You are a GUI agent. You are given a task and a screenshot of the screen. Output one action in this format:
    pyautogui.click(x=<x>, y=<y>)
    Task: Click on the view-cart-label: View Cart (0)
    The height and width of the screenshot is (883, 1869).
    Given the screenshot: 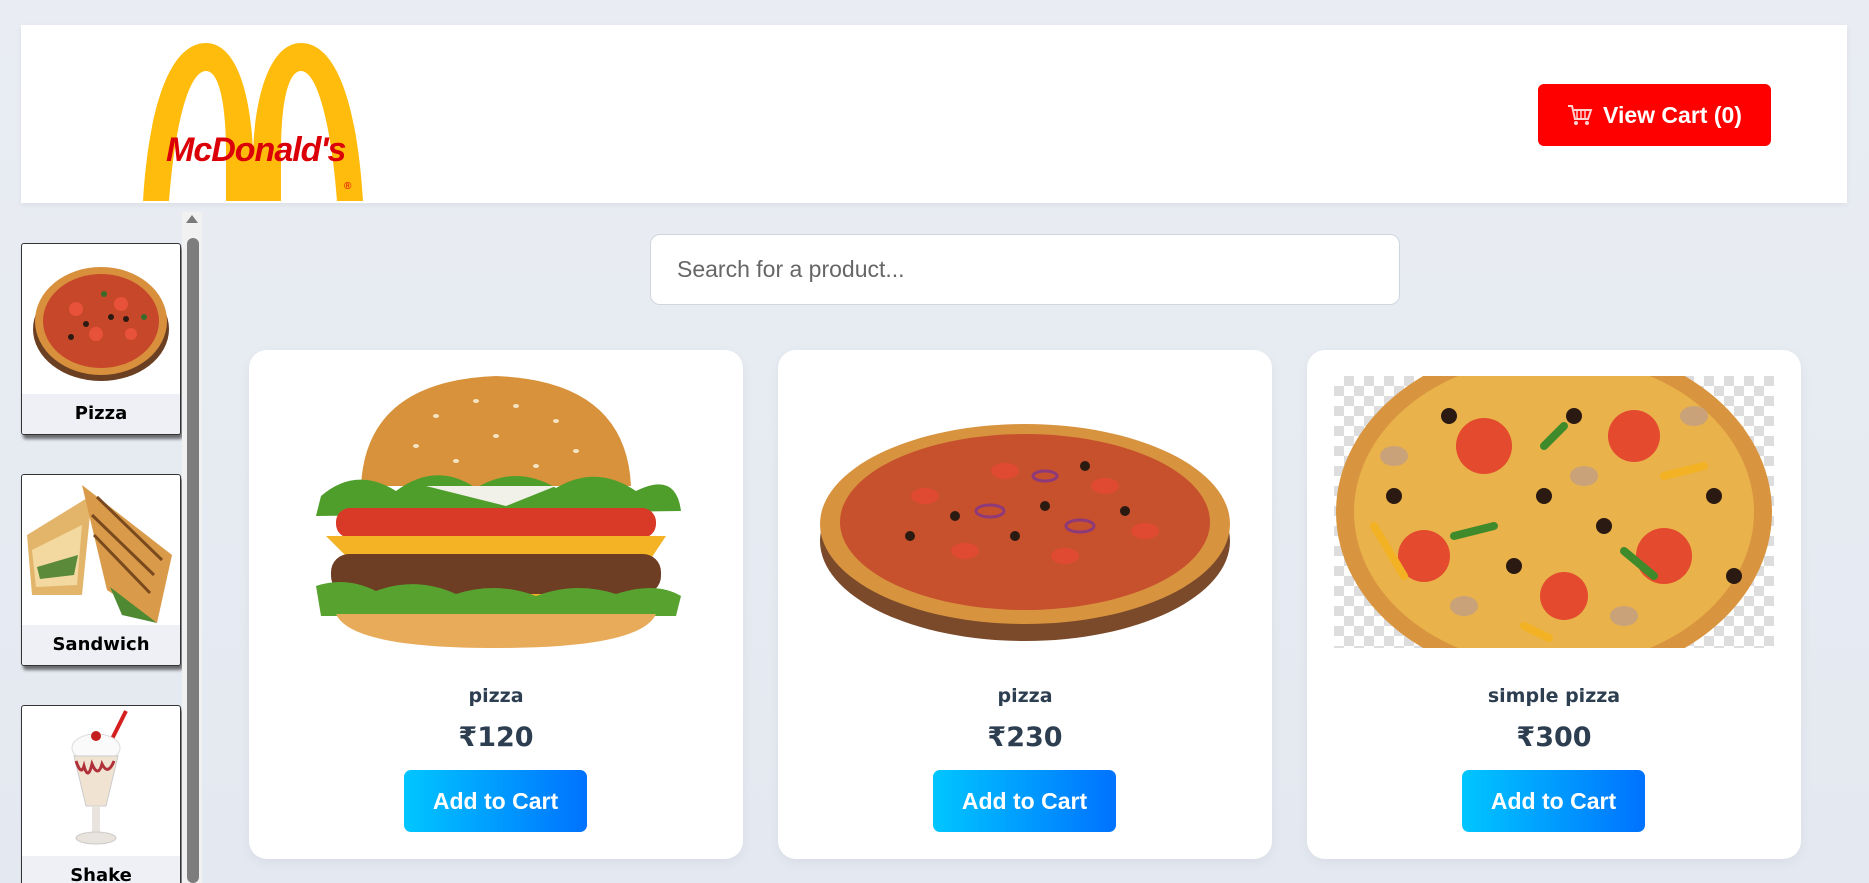 What is the action you would take?
    pyautogui.click(x=1672, y=114)
    